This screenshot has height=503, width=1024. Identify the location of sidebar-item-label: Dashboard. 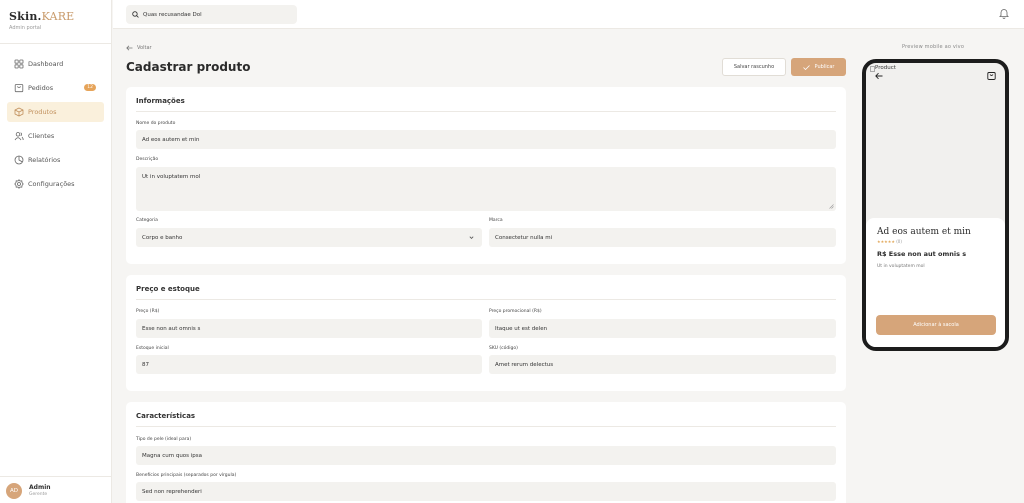
(46, 64).